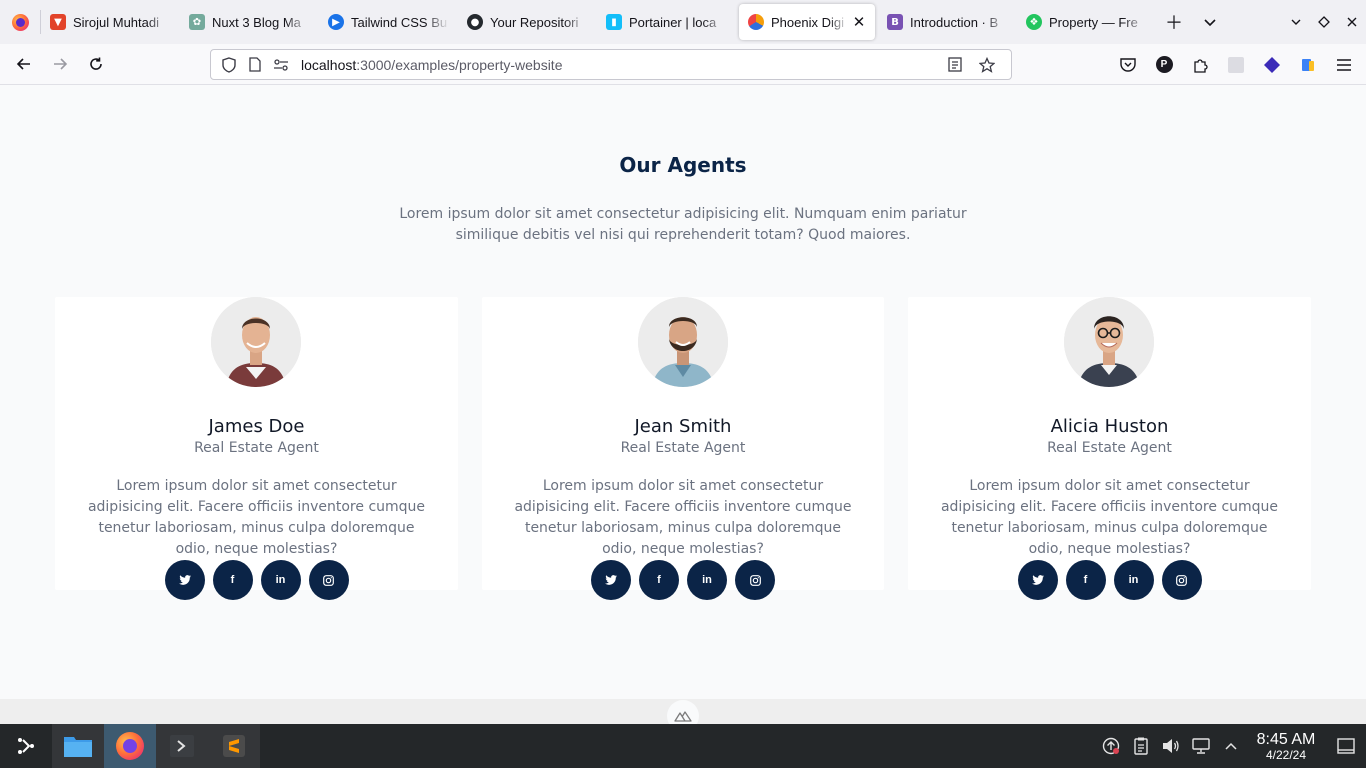 The width and height of the screenshot is (1366, 768). I want to click on taskbar-sublime, so click(234, 746).